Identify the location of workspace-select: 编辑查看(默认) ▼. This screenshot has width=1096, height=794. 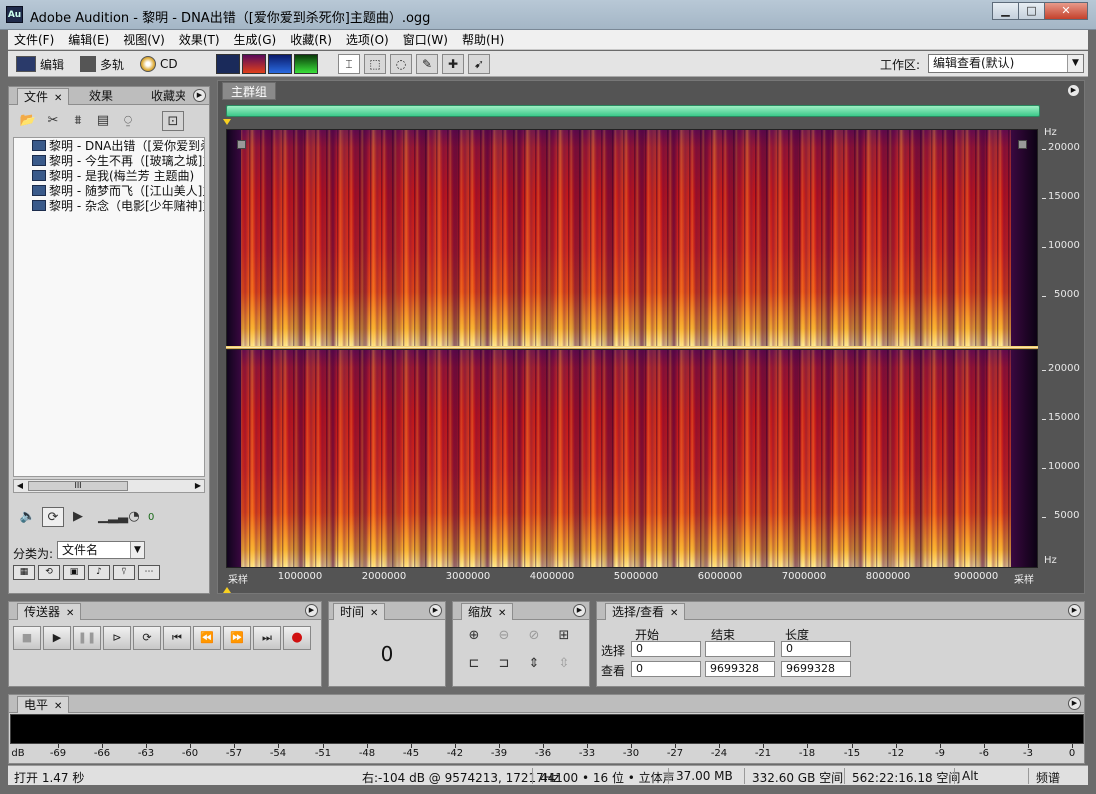
(1006, 63).